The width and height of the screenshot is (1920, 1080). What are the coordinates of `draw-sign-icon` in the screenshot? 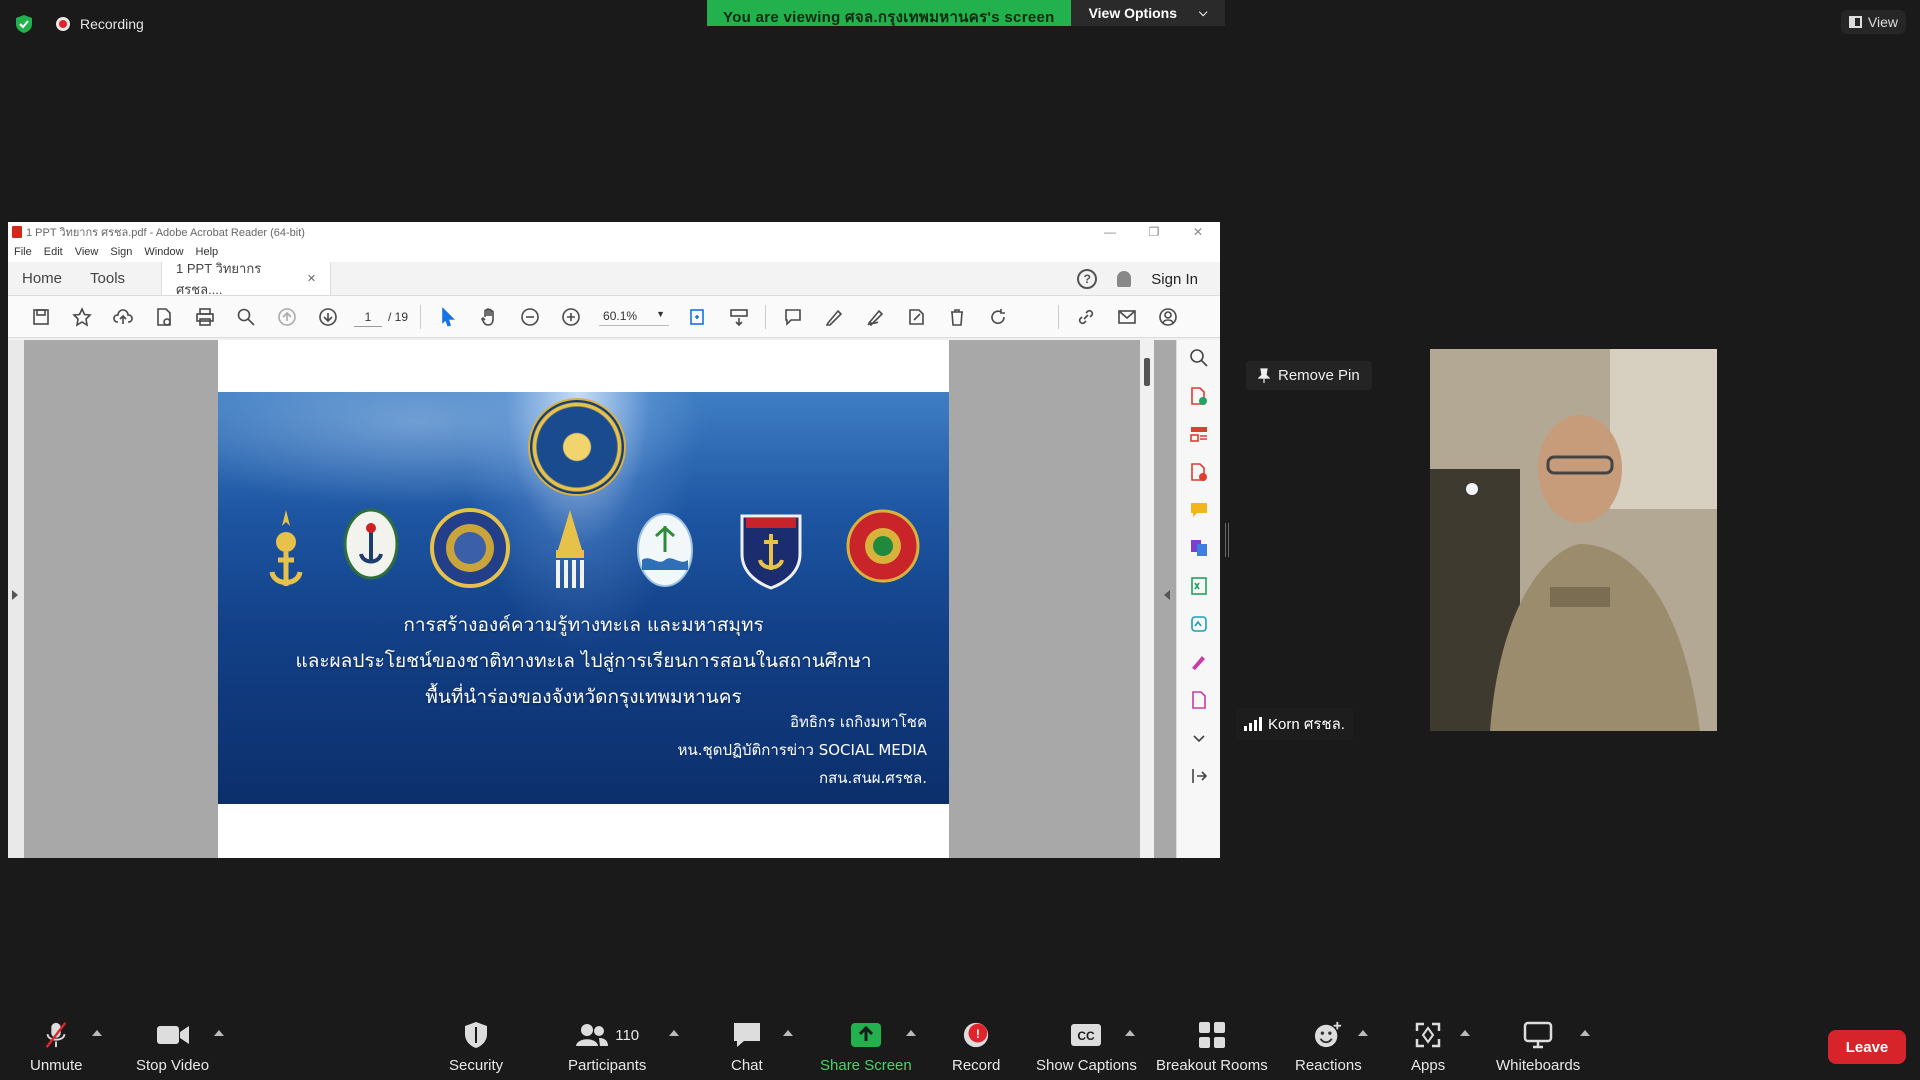 It's located at (874, 317).